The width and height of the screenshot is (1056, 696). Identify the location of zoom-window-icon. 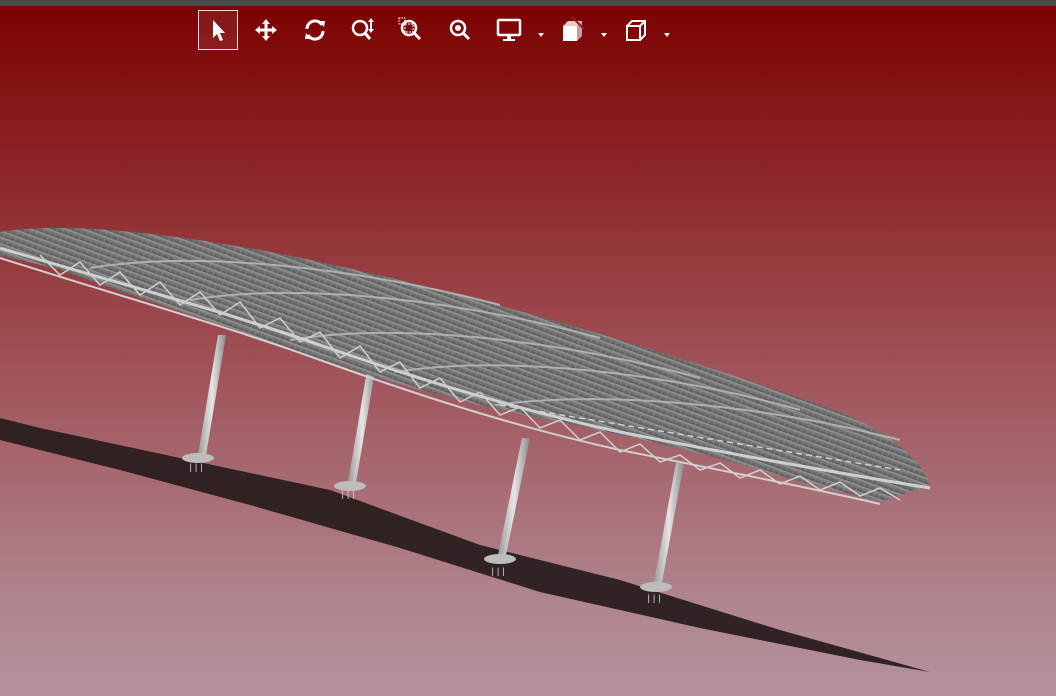
(410, 29).